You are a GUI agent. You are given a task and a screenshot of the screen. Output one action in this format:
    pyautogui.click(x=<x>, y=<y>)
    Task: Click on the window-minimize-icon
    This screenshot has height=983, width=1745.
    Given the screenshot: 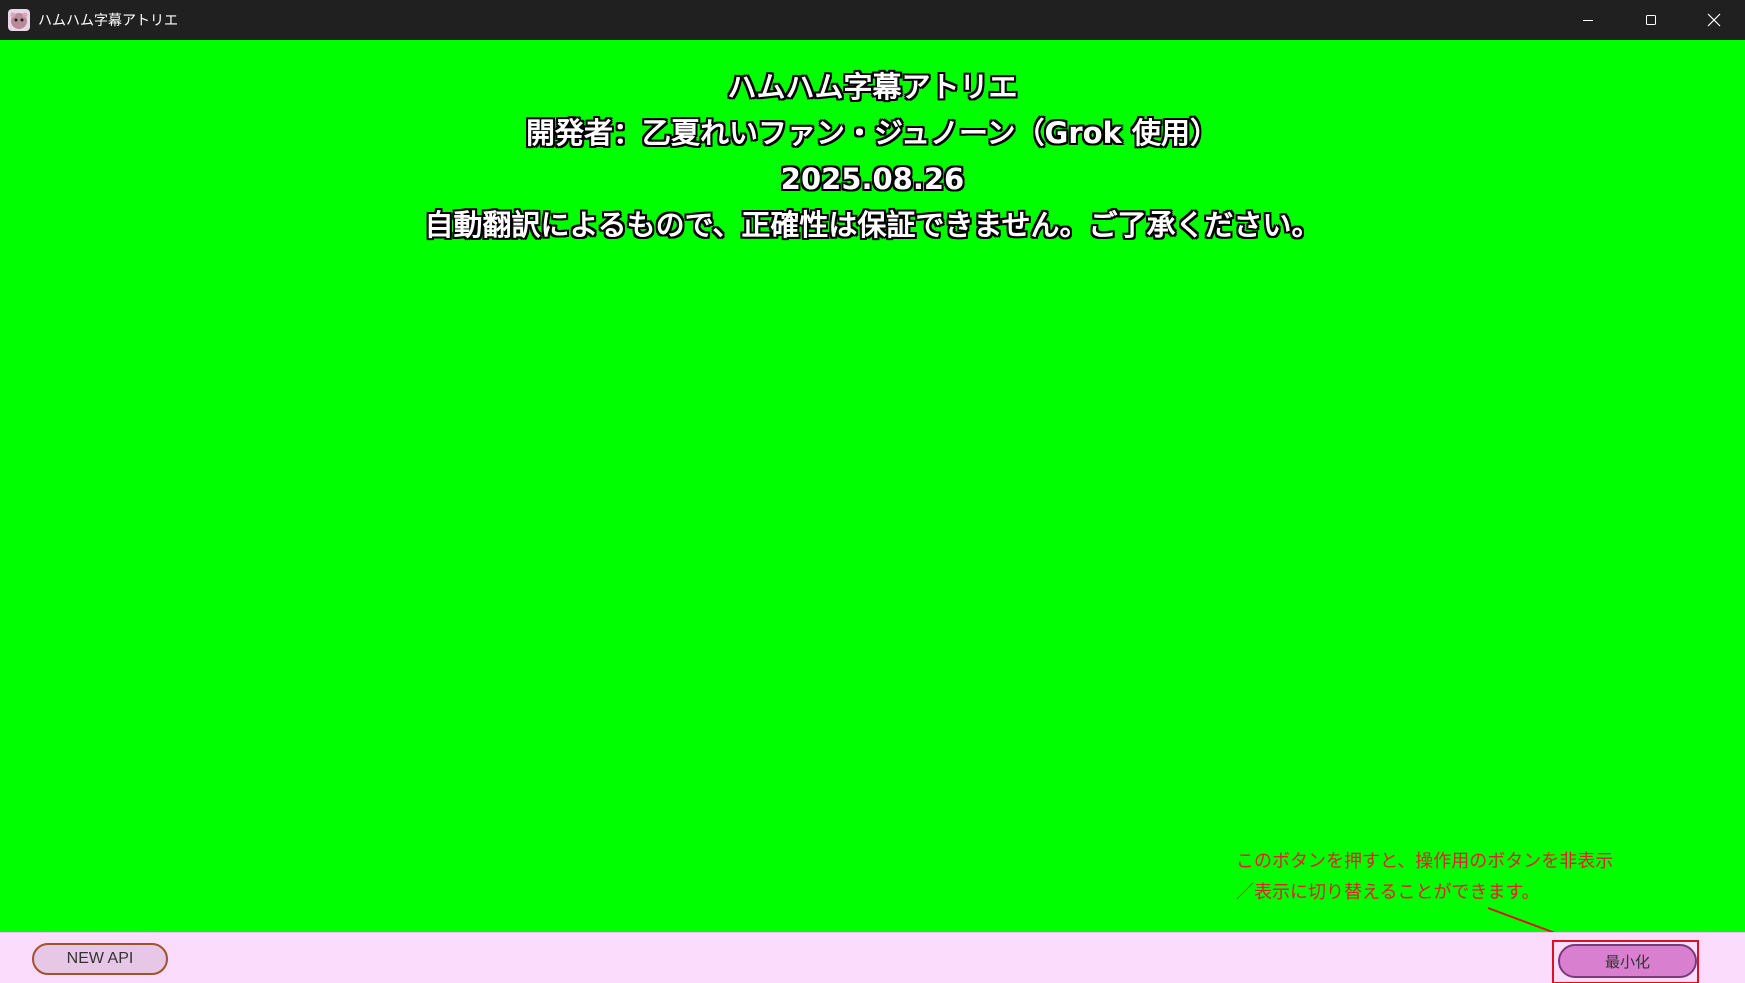 What is the action you would take?
    pyautogui.click(x=1587, y=20)
    